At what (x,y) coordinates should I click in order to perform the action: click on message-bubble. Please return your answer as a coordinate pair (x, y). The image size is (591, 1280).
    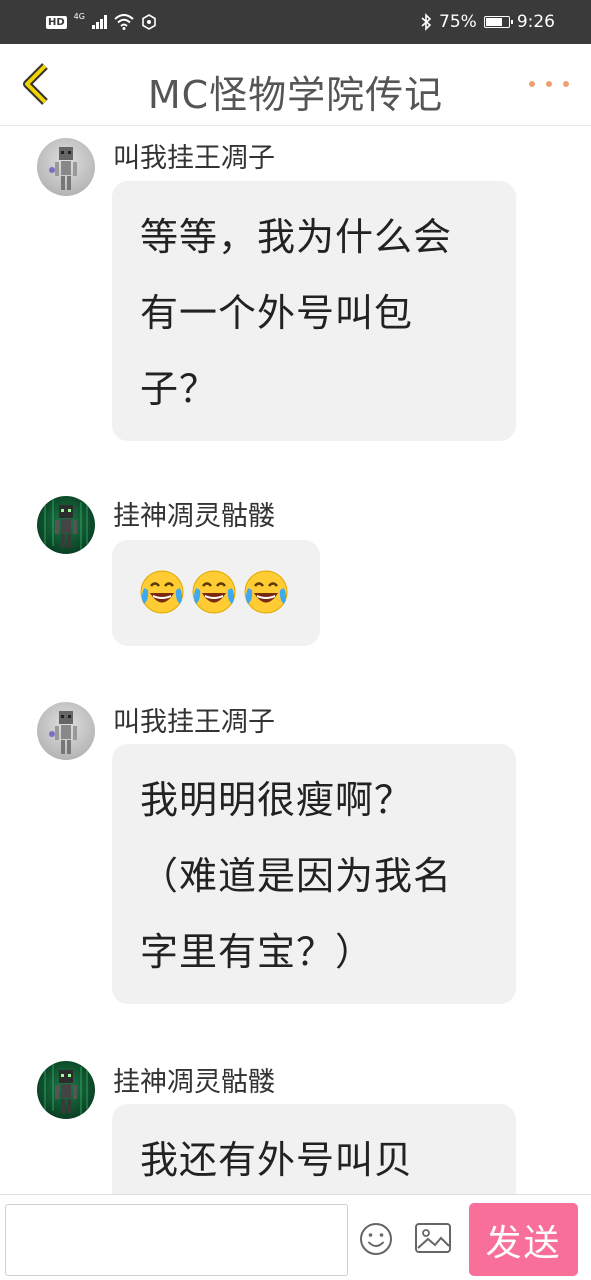
    Looking at the image, I should click on (216, 593).